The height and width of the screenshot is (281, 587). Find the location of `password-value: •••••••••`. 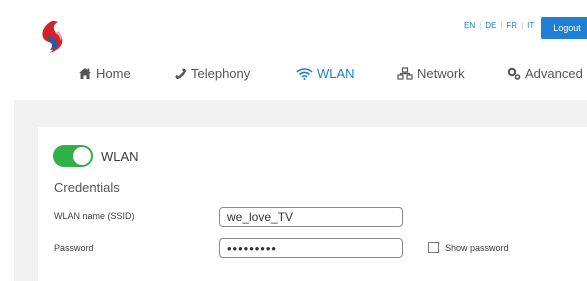

password-value: ••••••••• is located at coordinates (252, 248).